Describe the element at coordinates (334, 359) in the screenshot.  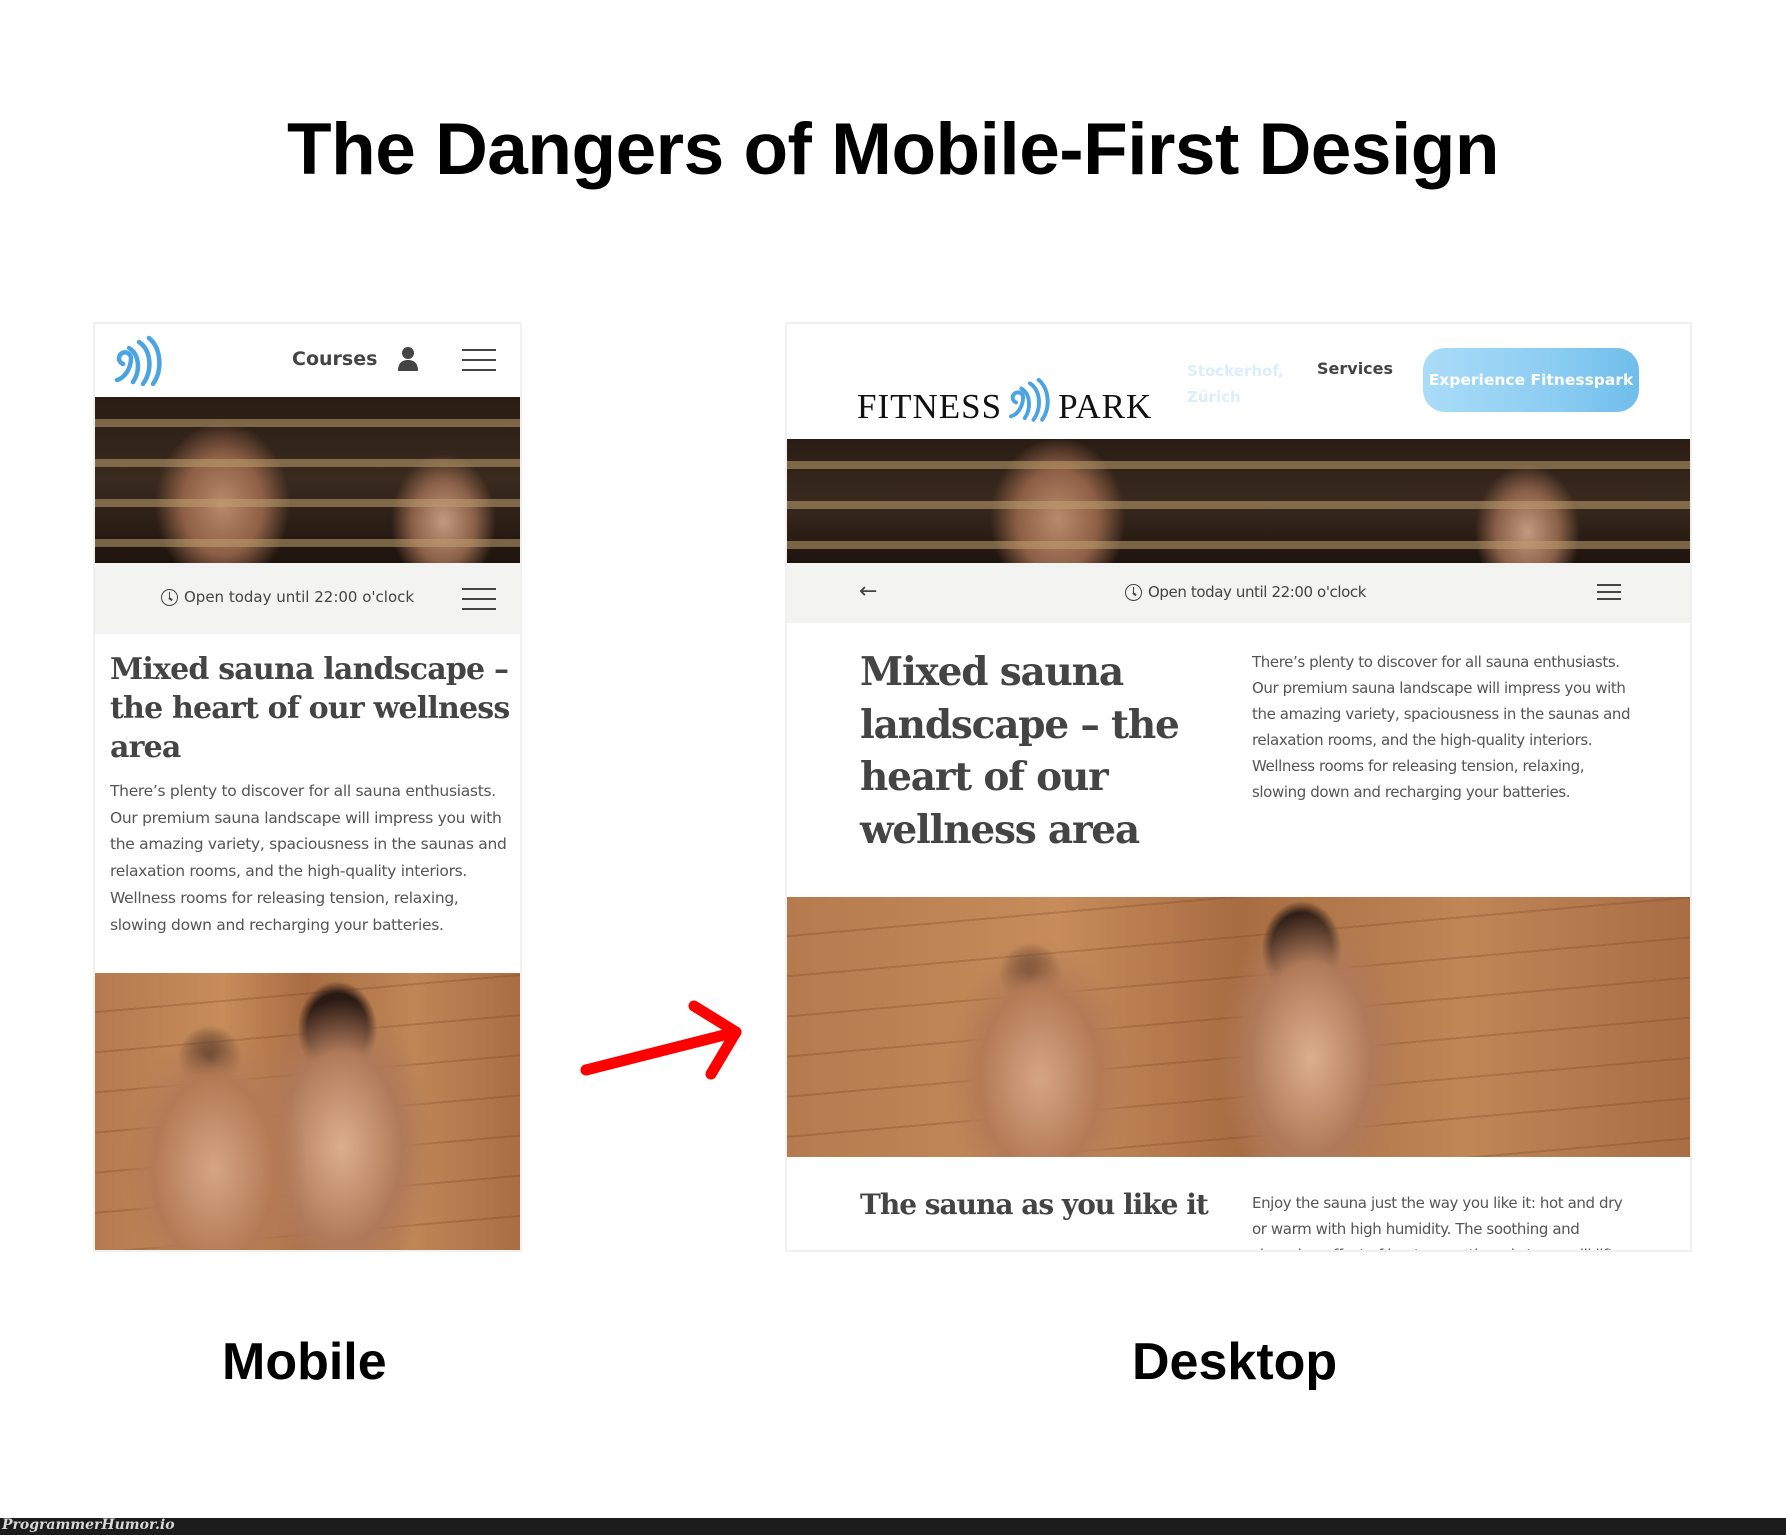
I see `nav-courses-link: Courses` at that location.